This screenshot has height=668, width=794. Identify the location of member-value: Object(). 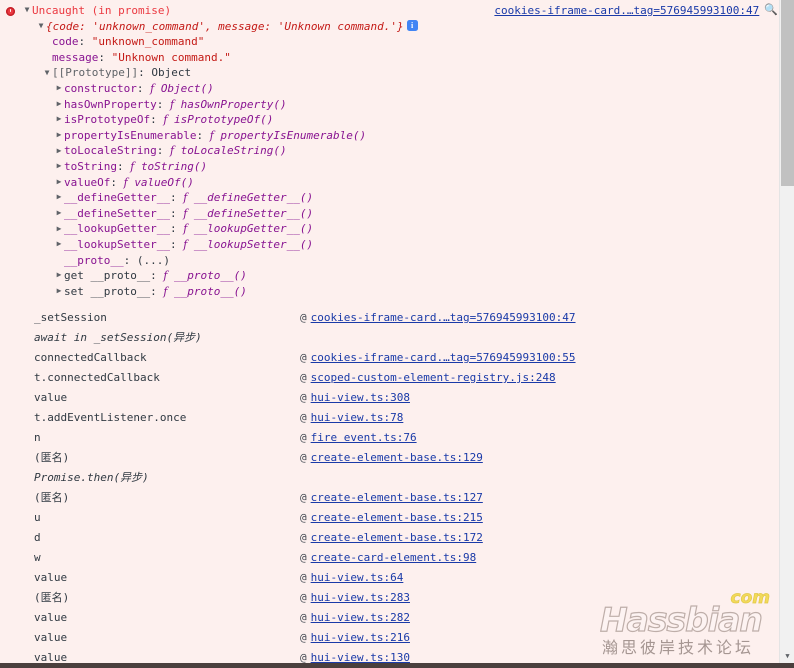
(187, 88).